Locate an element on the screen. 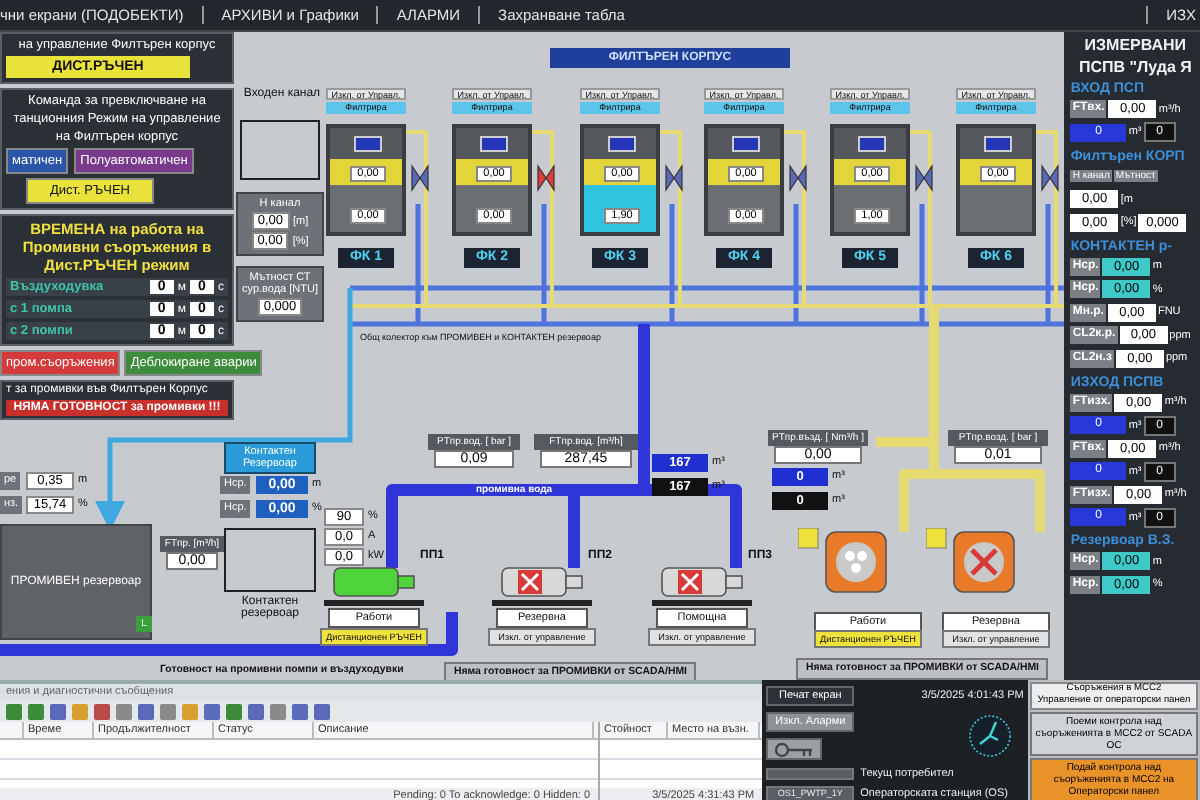  key-button is located at coordinates (794, 749).